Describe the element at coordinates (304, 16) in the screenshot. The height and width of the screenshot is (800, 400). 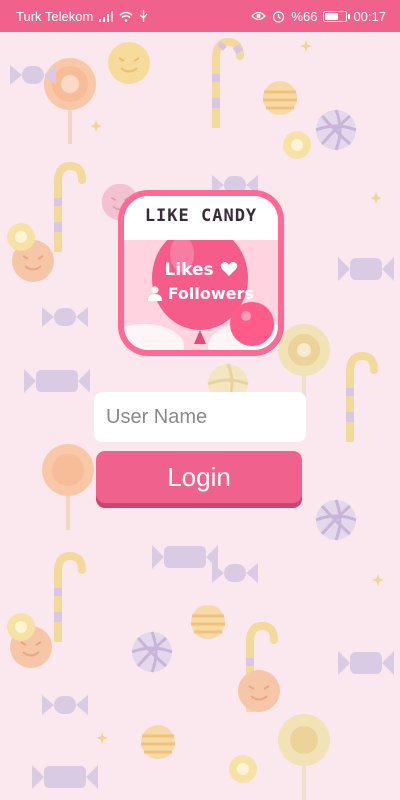
I see `battery-percent: %66` at that location.